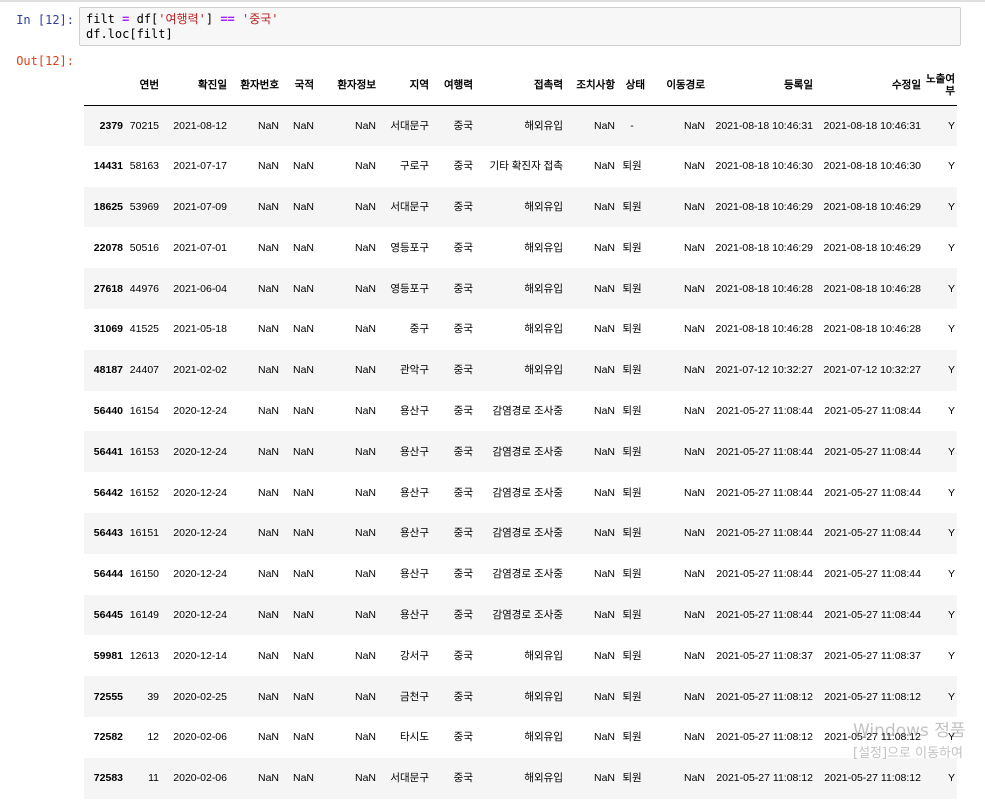 The width and height of the screenshot is (985, 812). I want to click on table-cell: 2021-08-18 10:46:29, so click(872, 247).